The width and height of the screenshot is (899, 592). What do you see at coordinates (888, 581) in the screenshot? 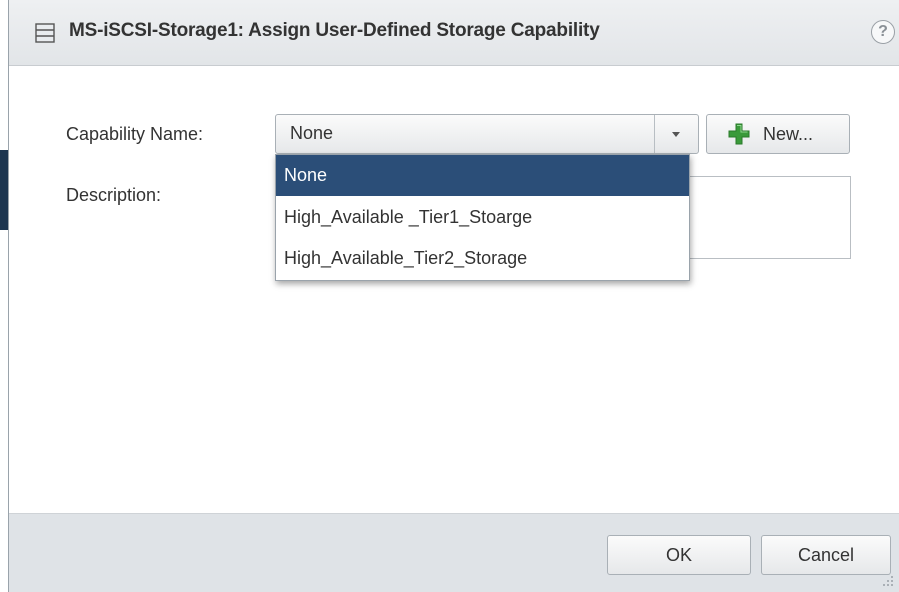
I see `resize-grip-icon` at bounding box center [888, 581].